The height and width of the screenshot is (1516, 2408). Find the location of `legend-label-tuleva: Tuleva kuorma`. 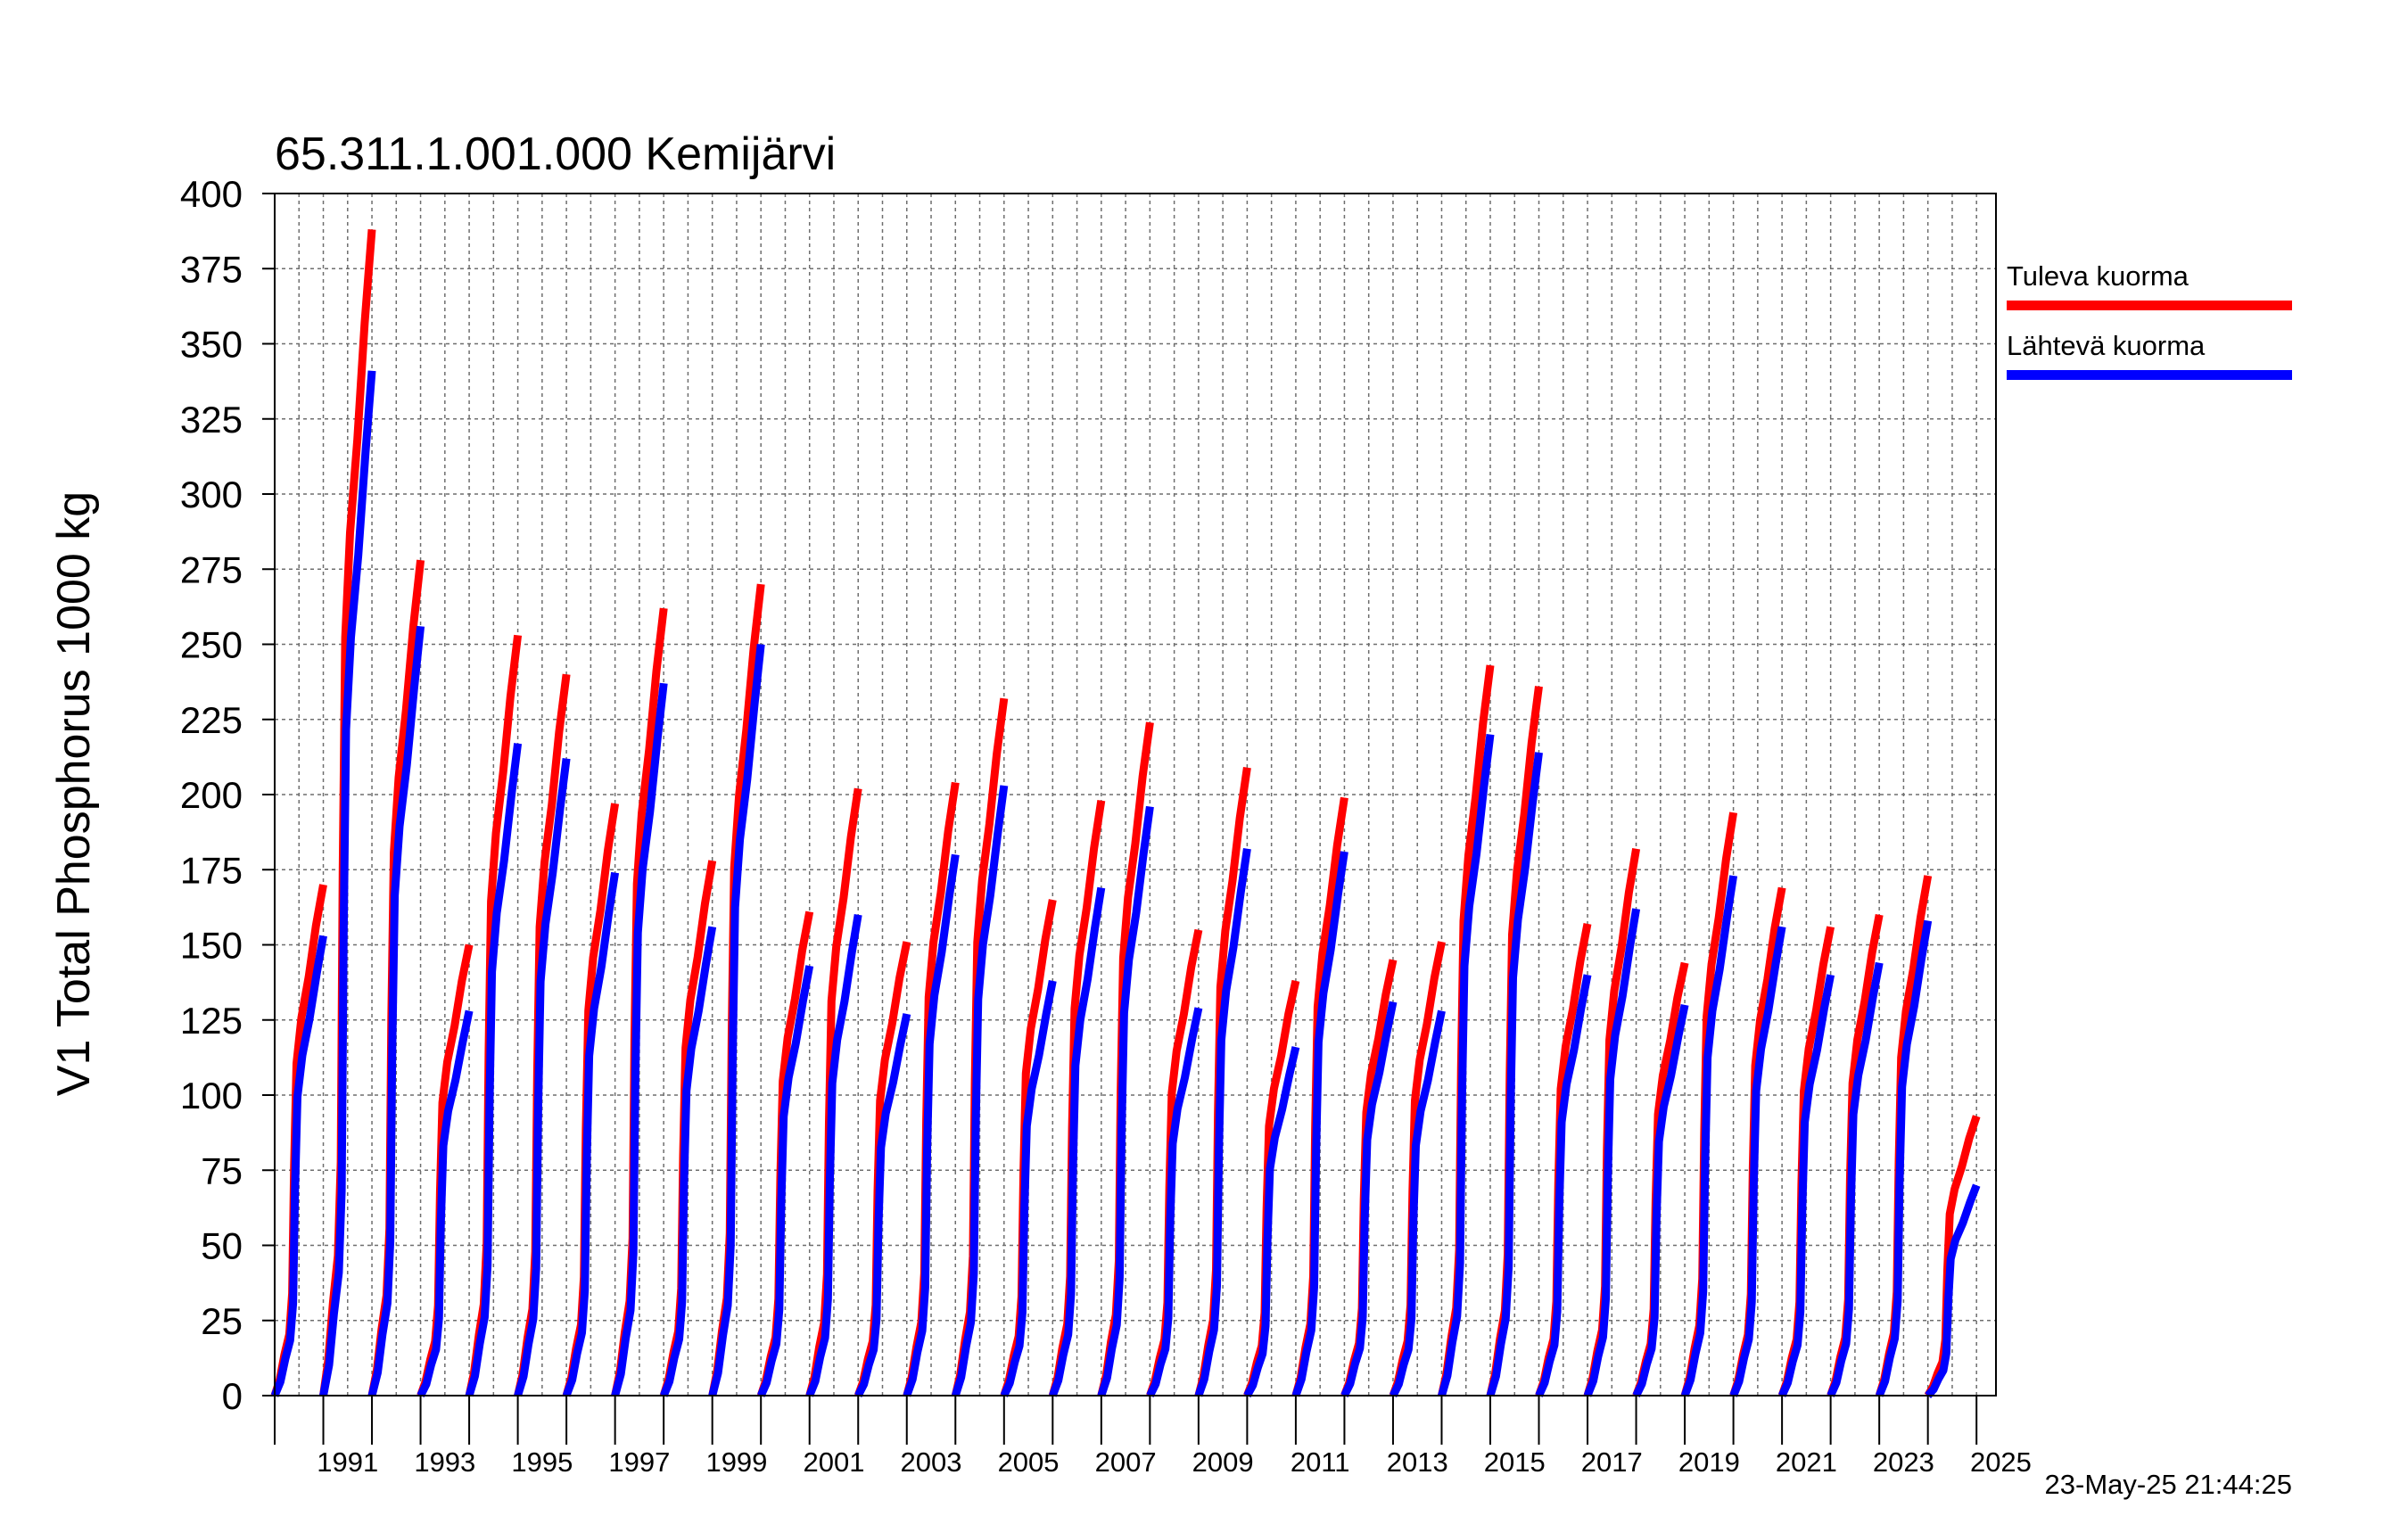

legend-label-tuleva: Tuleva kuorma is located at coordinates (2098, 276).